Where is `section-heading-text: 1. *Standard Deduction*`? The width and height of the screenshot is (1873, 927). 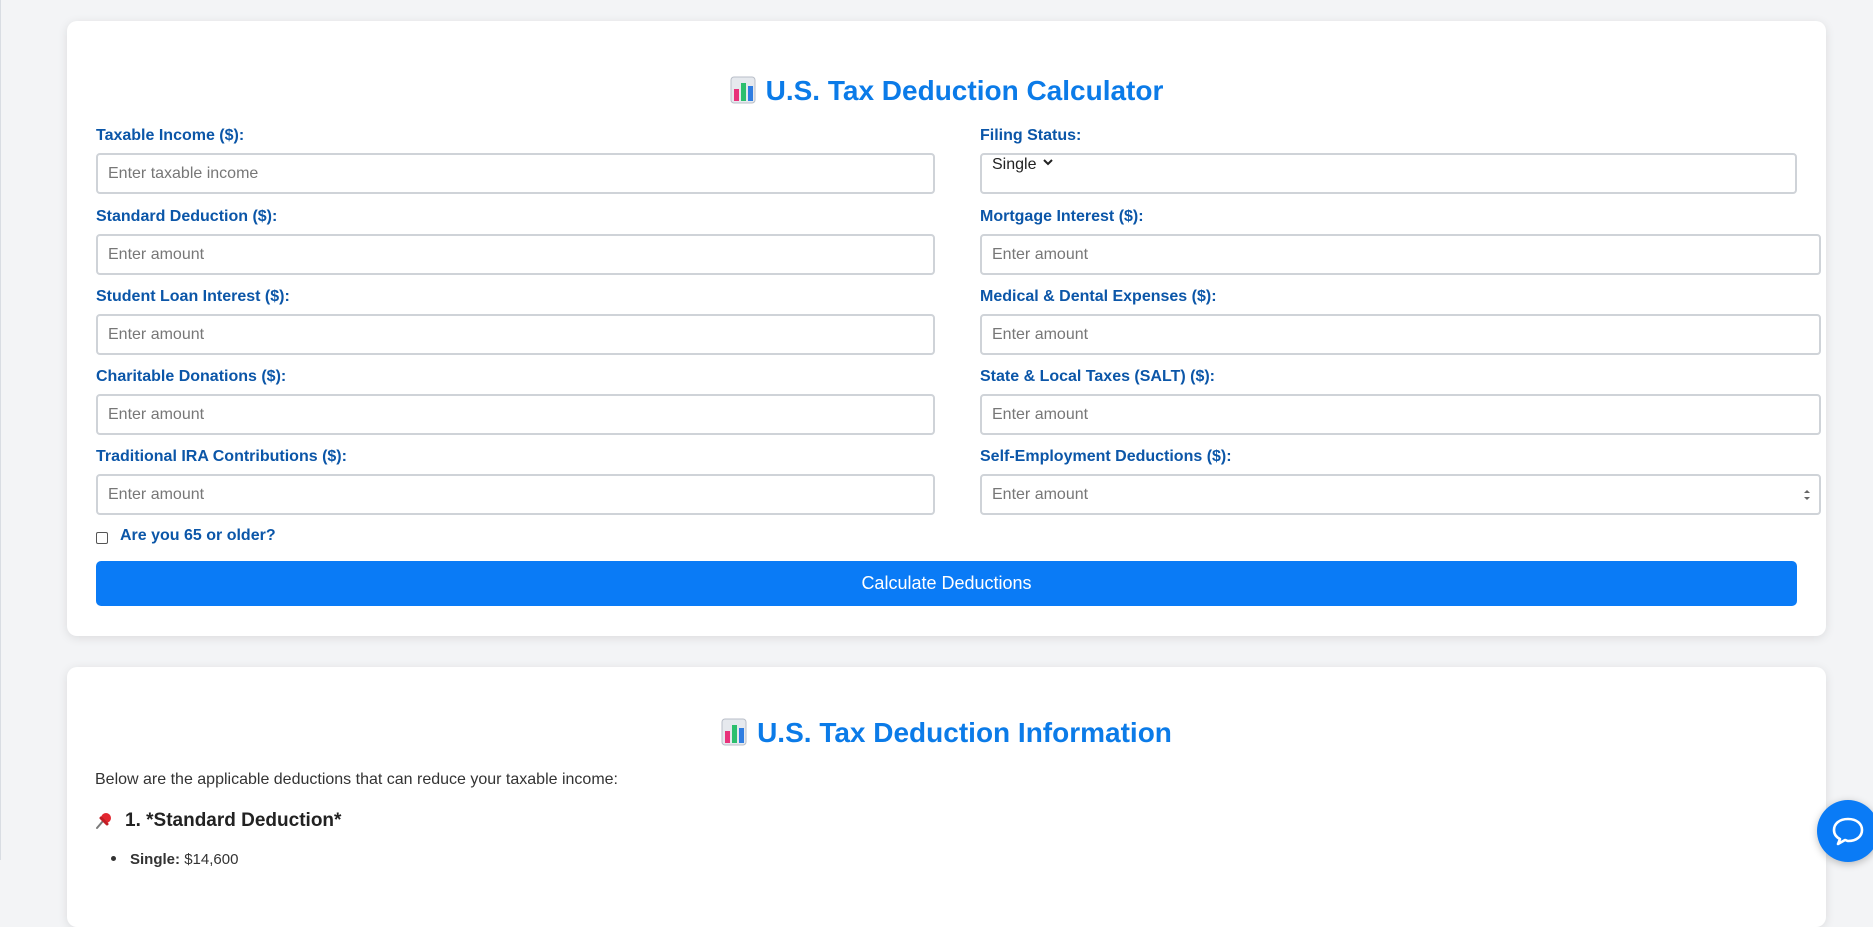
section-heading-text: 1. *Standard Deduction* is located at coordinates (233, 820).